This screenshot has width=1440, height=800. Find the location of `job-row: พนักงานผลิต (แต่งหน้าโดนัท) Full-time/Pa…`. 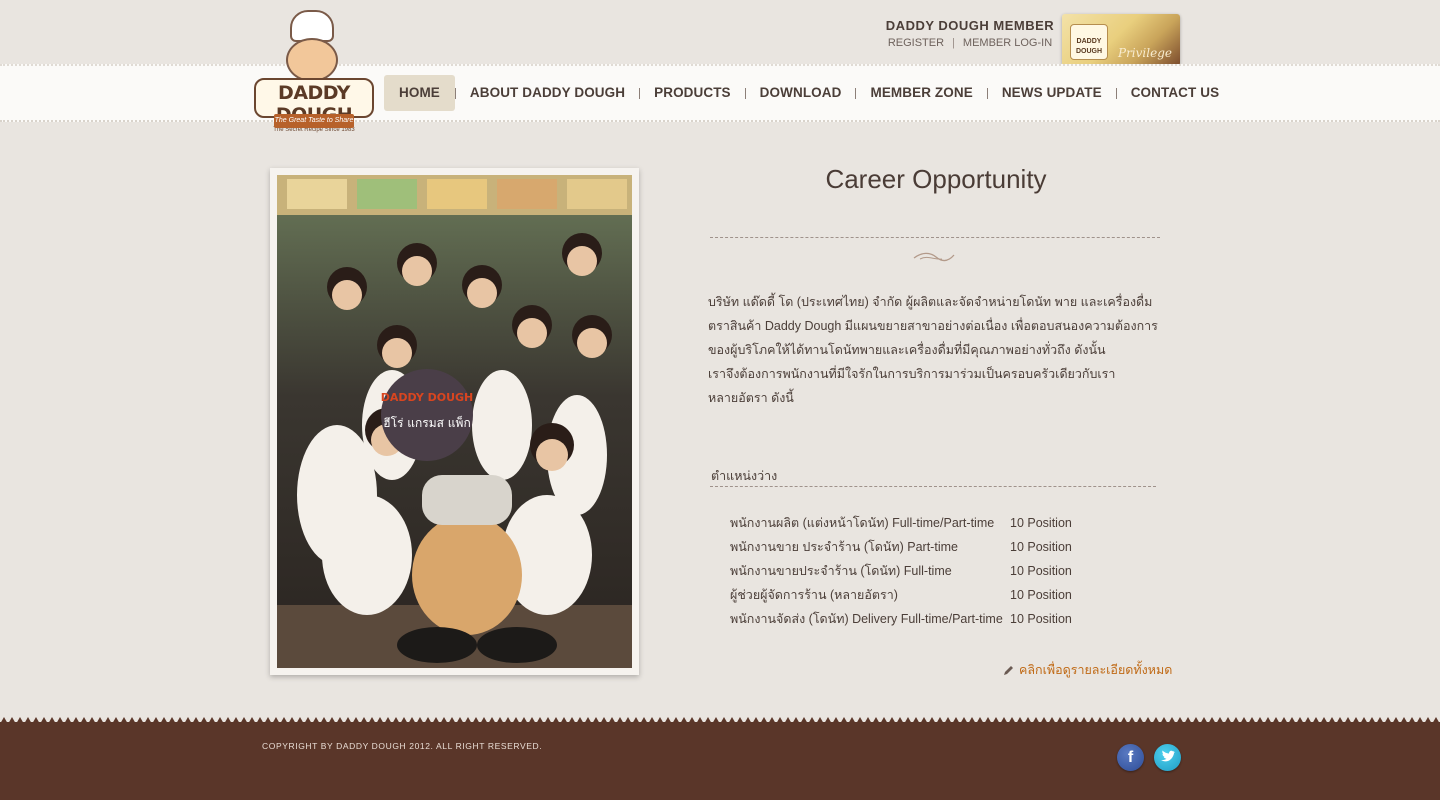

job-row: พนักงานผลิต (แต่งหน้าโดนัท) Full-time/Pa… is located at coordinates (940, 524).